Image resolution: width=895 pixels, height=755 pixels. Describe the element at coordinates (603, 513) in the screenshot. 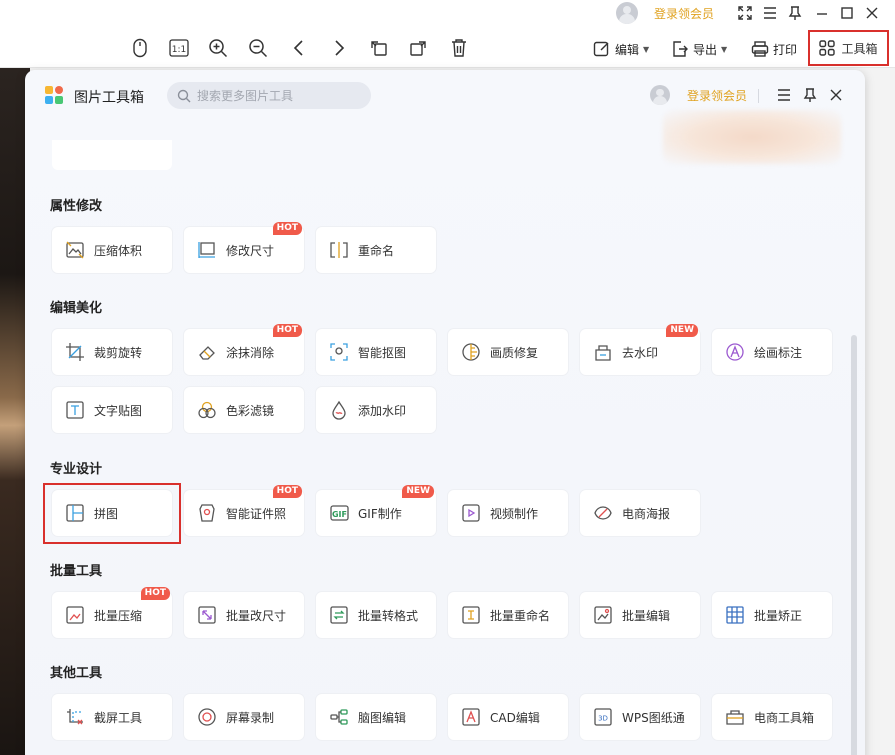

I see `poster-icon` at that location.